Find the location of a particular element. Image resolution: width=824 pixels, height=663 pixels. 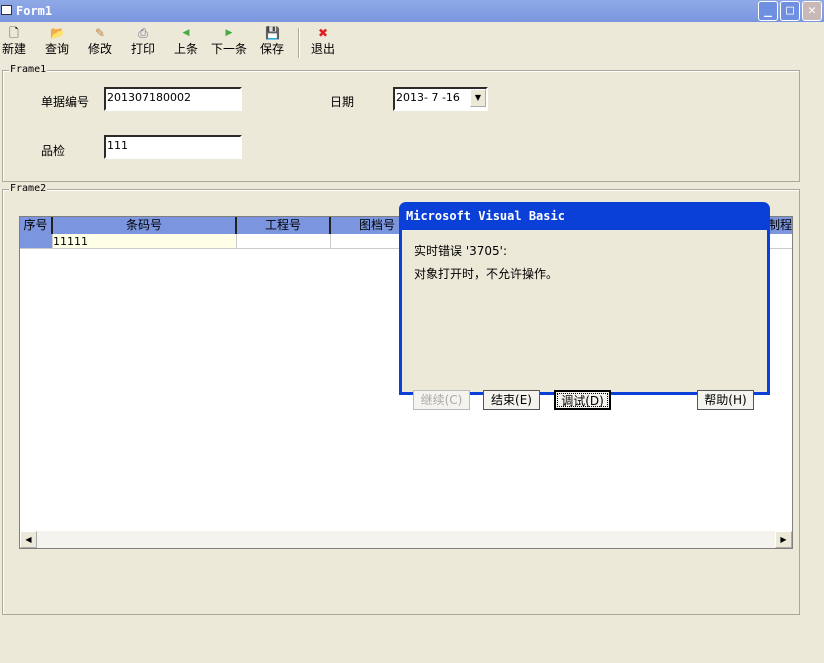

date-value: 2013- 7 -16 is located at coordinates (428, 97).